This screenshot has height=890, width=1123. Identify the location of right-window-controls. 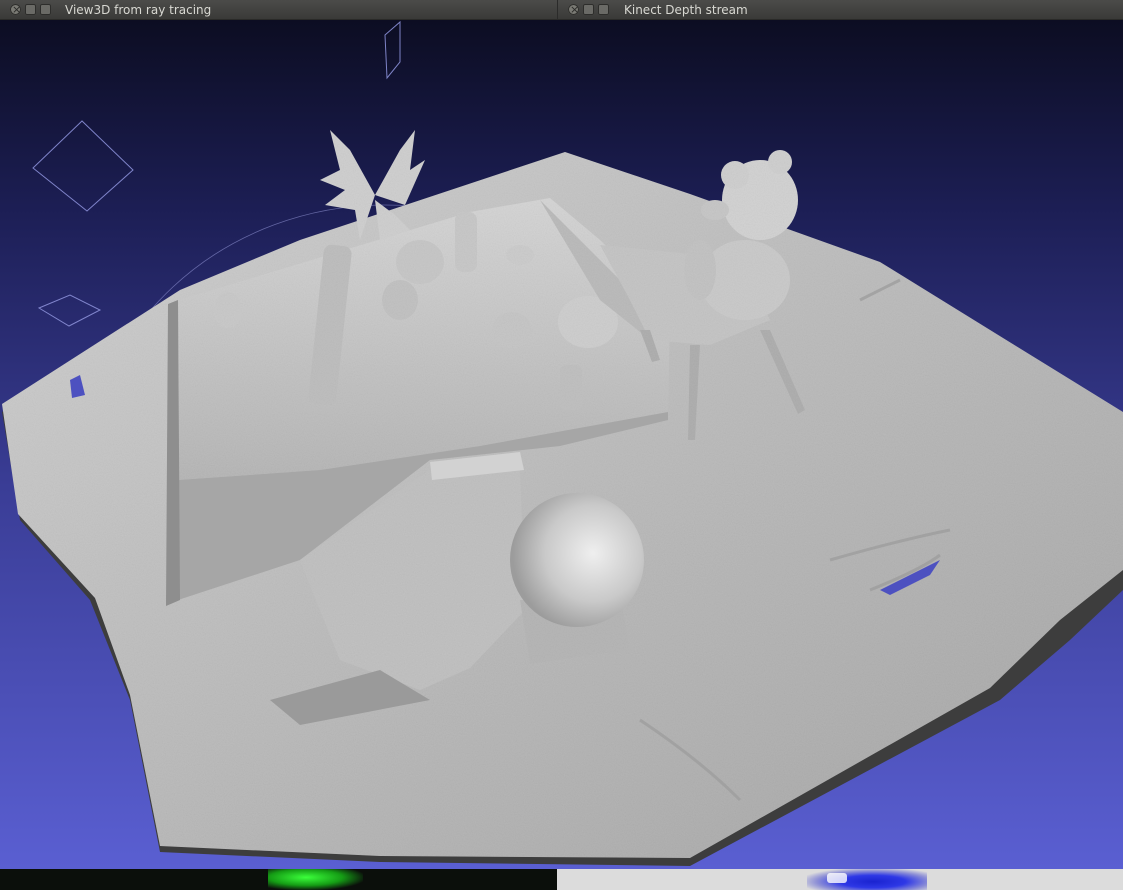
(588, 9).